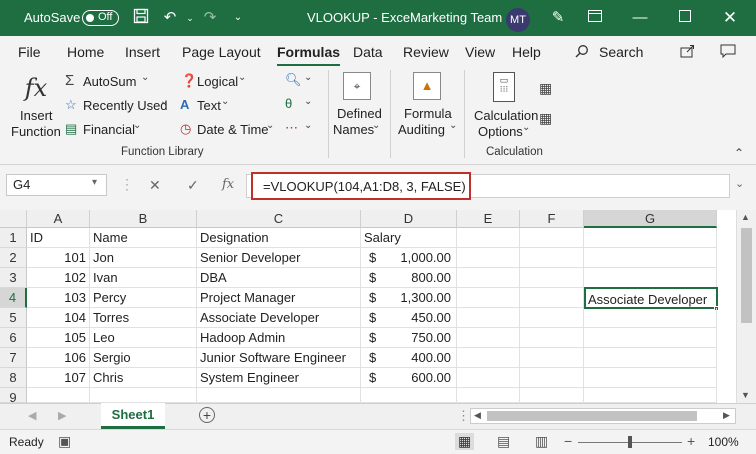 The height and width of the screenshot is (454, 756). I want to click on cell-d3: $800.00, so click(409, 278).